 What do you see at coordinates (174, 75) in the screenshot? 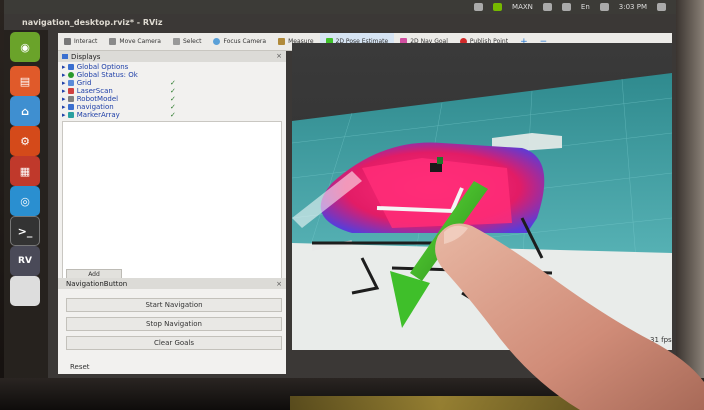
I see `tree-row: ▸ Global Status: Ok` at bounding box center [174, 75].